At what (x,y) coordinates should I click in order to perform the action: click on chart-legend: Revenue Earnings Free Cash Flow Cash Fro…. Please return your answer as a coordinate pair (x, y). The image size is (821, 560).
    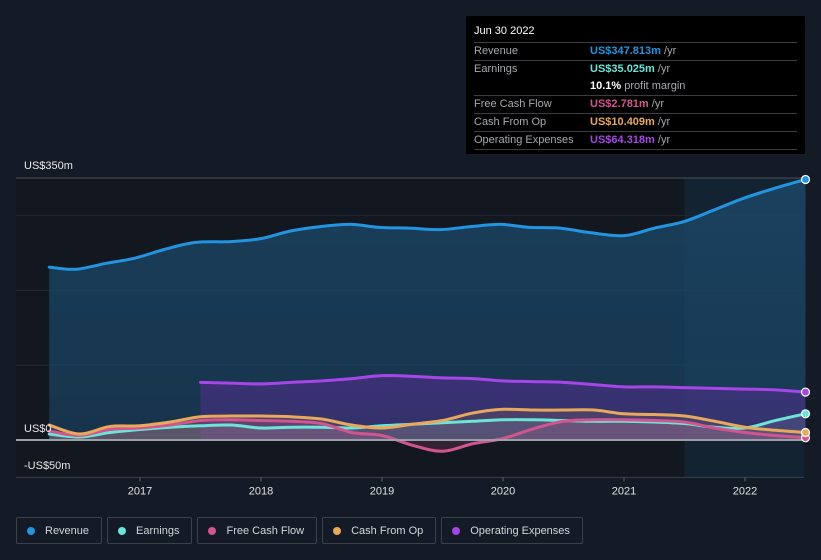
    Looking at the image, I should click on (299, 530).